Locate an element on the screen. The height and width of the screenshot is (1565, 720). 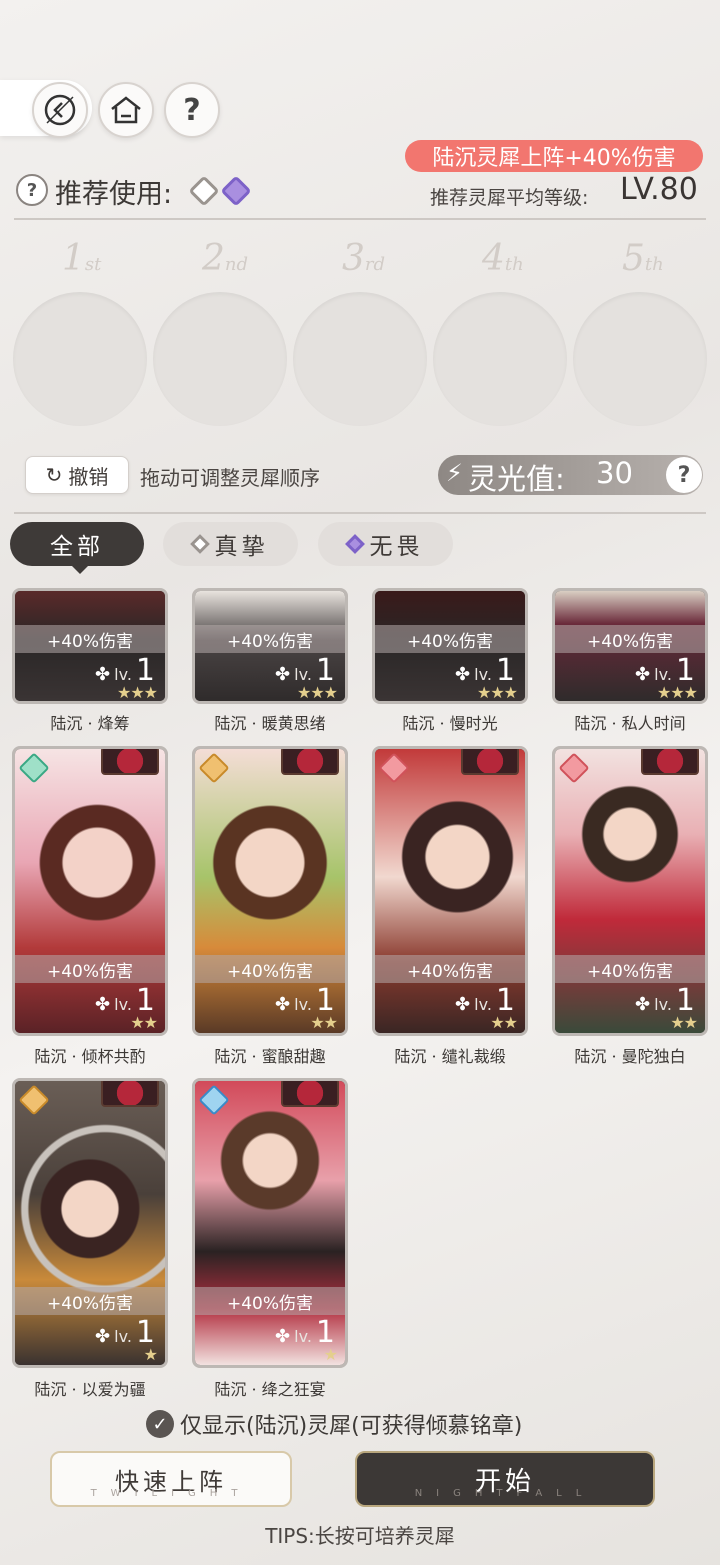
help-icon: ? is located at coordinates (192, 110).